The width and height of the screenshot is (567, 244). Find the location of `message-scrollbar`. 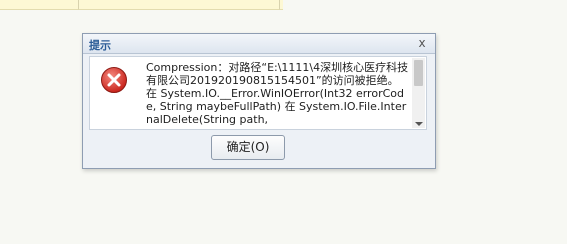

message-scrollbar is located at coordinates (418, 93).